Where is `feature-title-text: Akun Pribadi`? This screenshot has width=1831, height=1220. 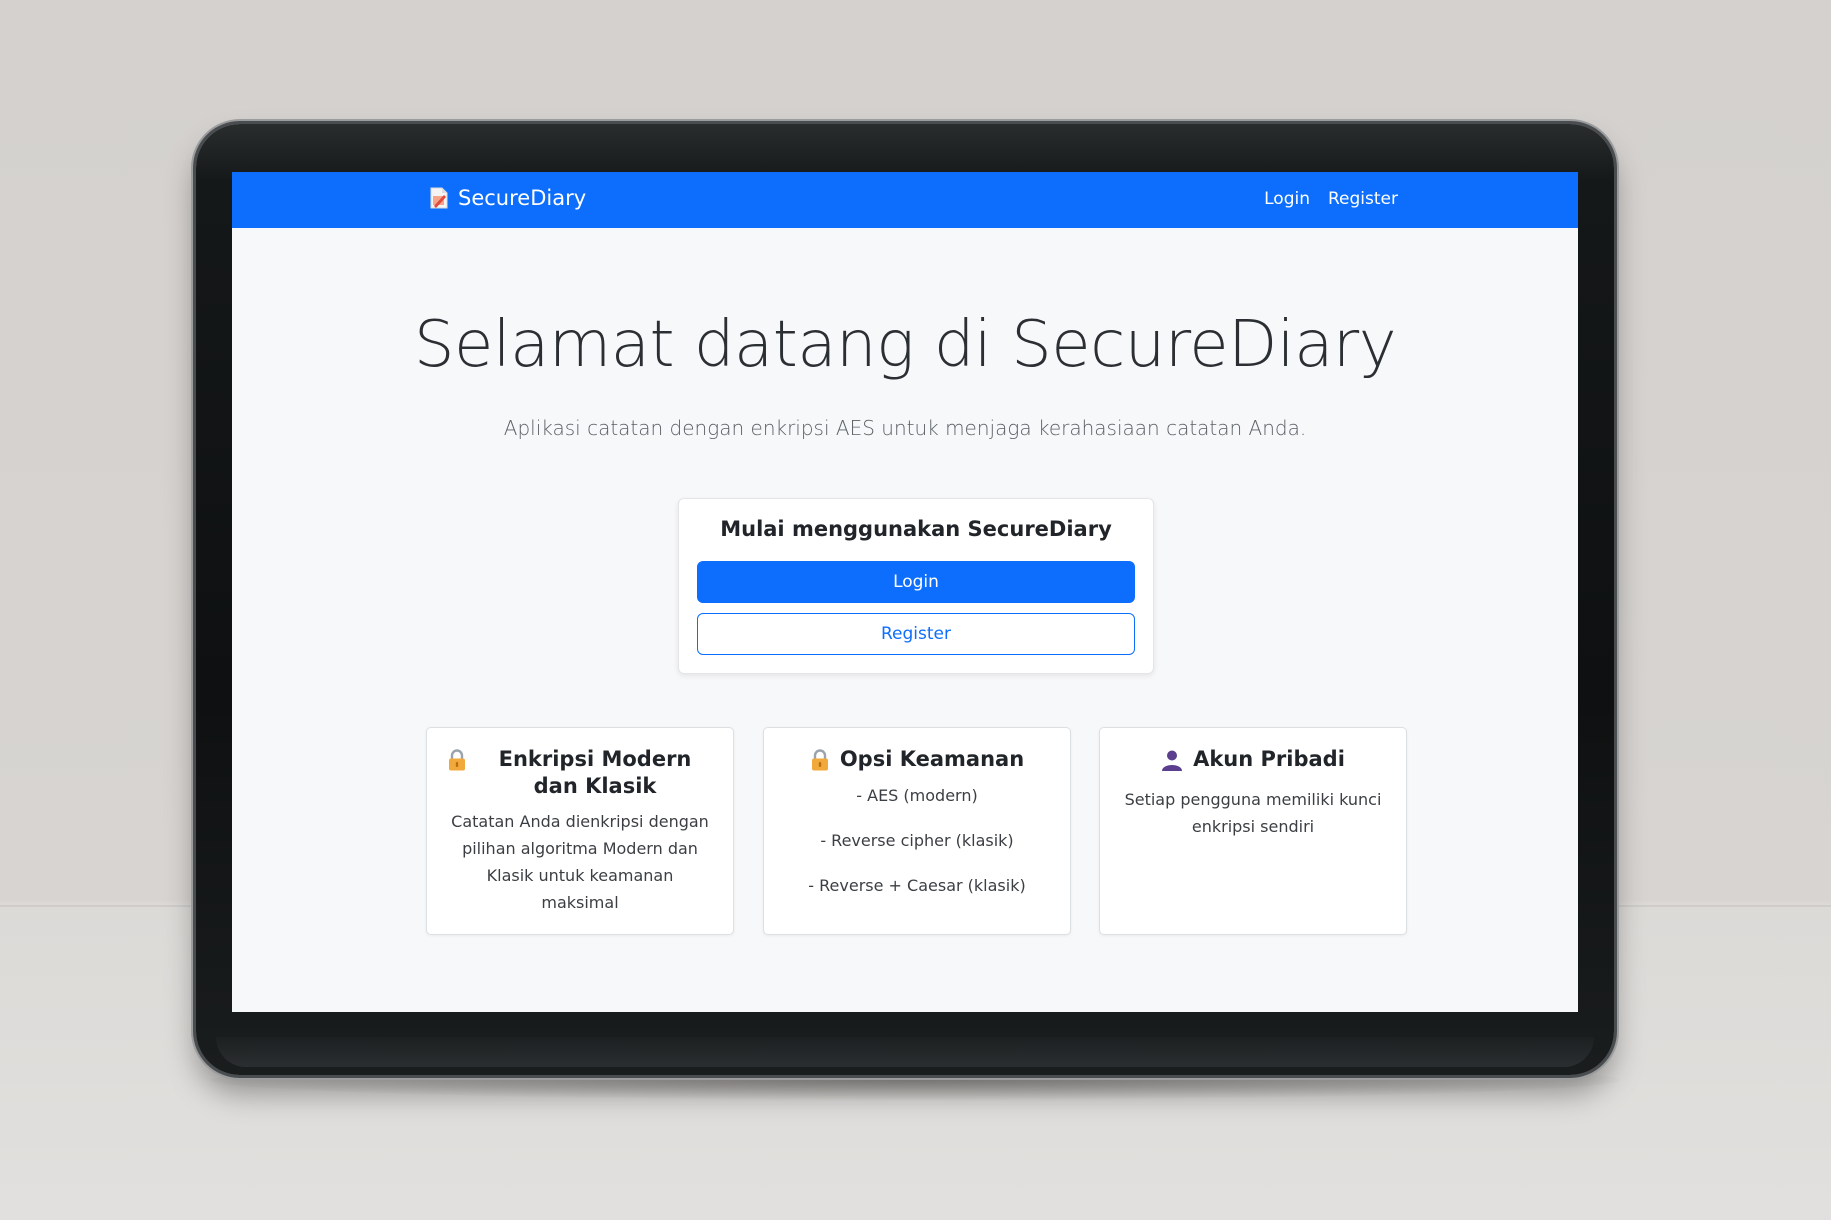 feature-title-text: Akun Pribadi is located at coordinates (1269, 759).